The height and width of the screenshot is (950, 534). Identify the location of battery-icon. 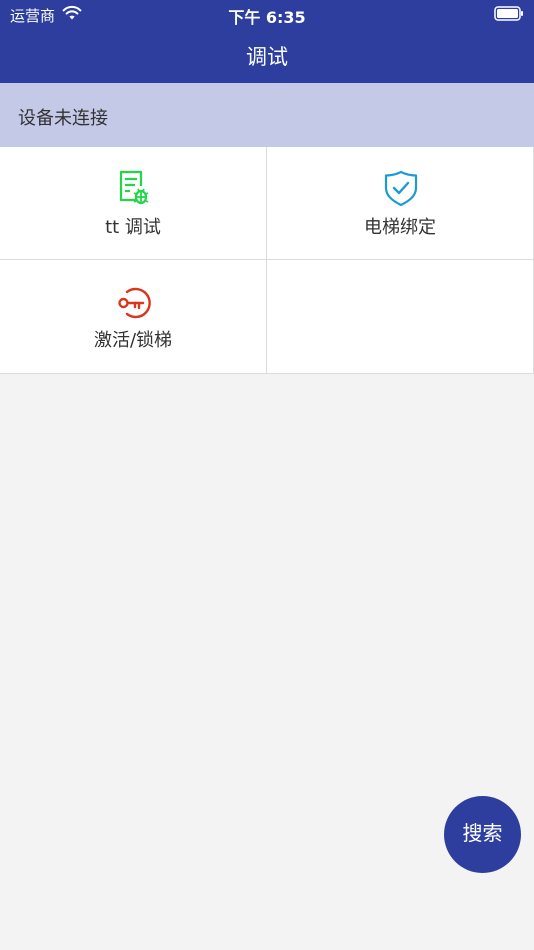
(508, 13).